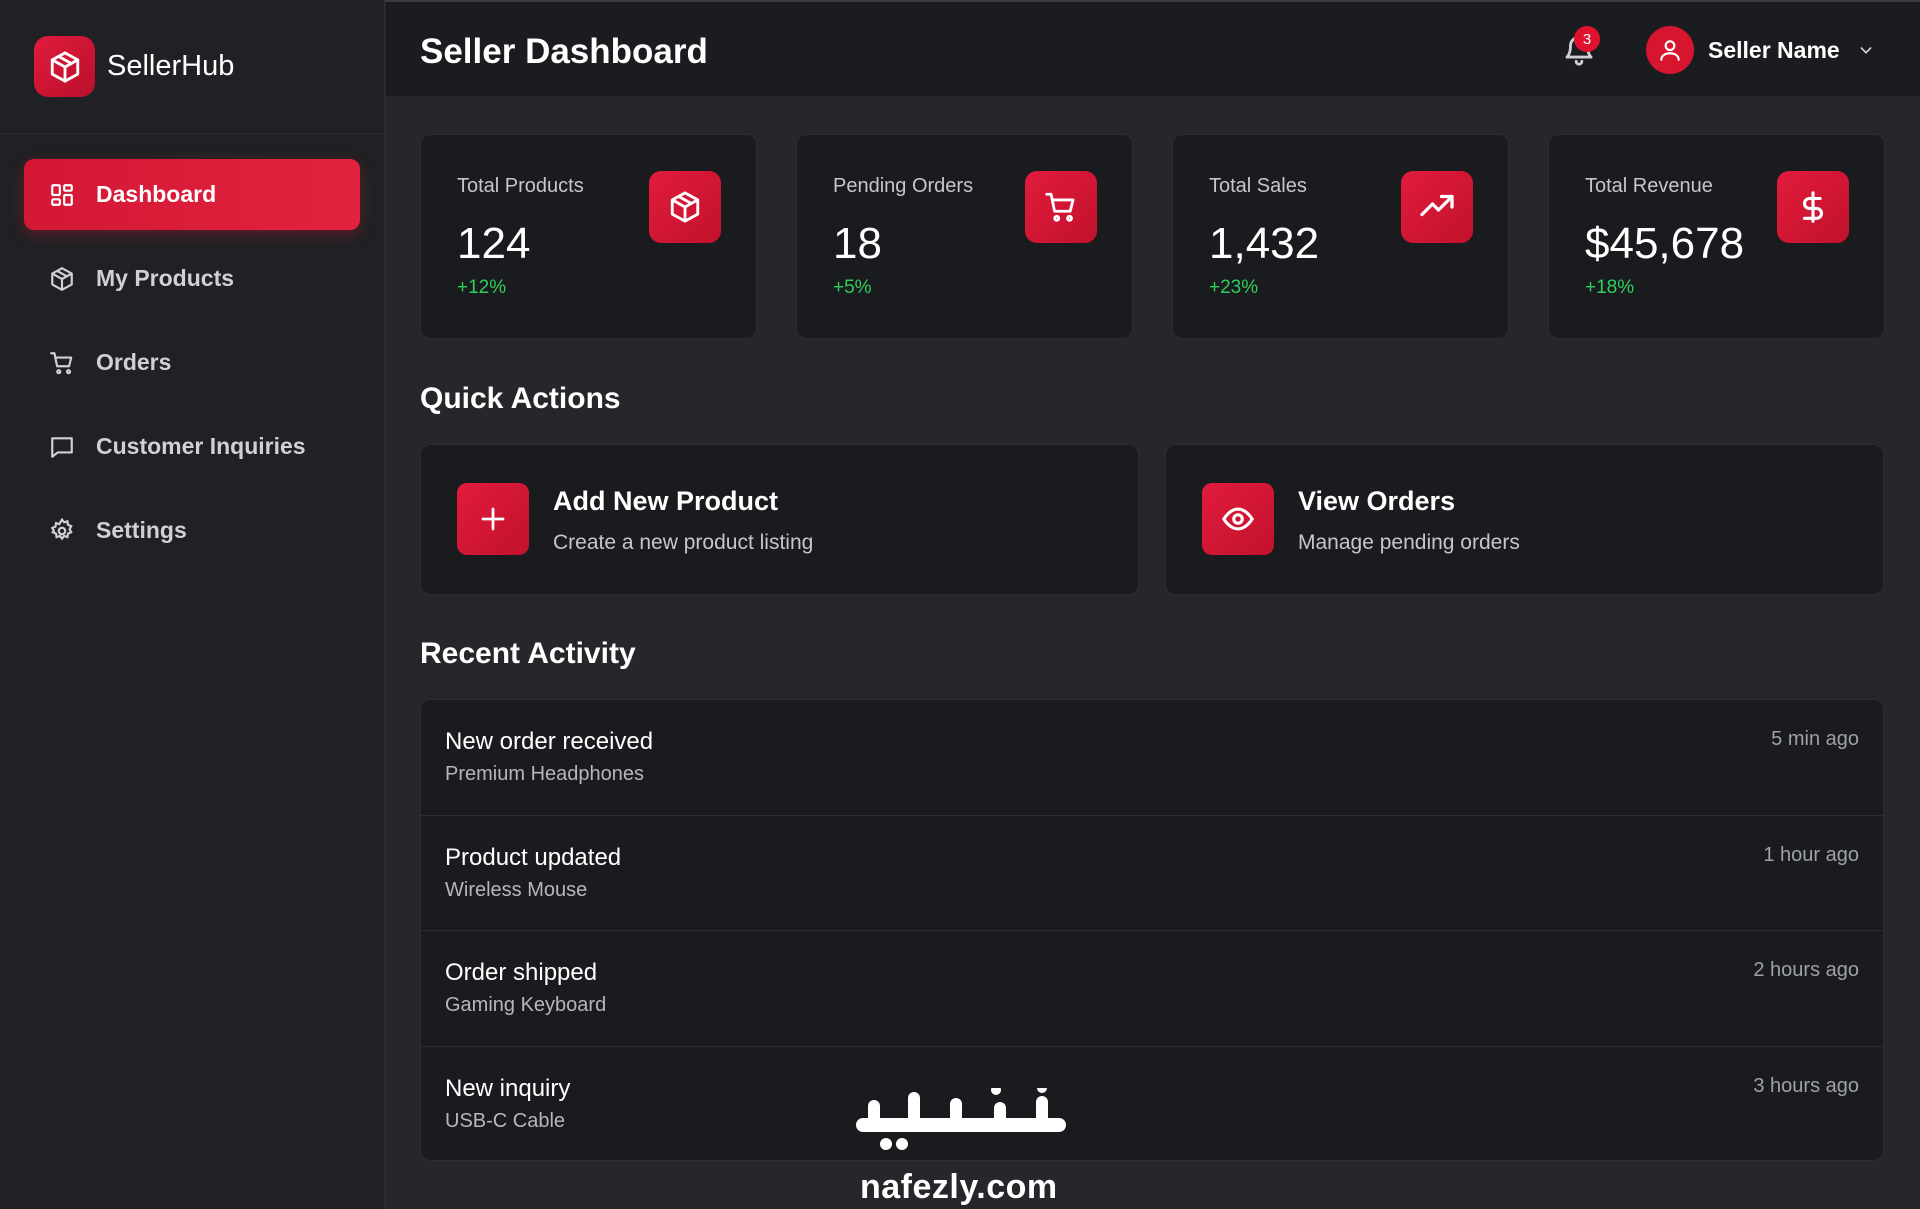 The width and height of the screenshot is (1920, 1209). I want to click on sidebar-item-settings: Settings, so click(192, 530).